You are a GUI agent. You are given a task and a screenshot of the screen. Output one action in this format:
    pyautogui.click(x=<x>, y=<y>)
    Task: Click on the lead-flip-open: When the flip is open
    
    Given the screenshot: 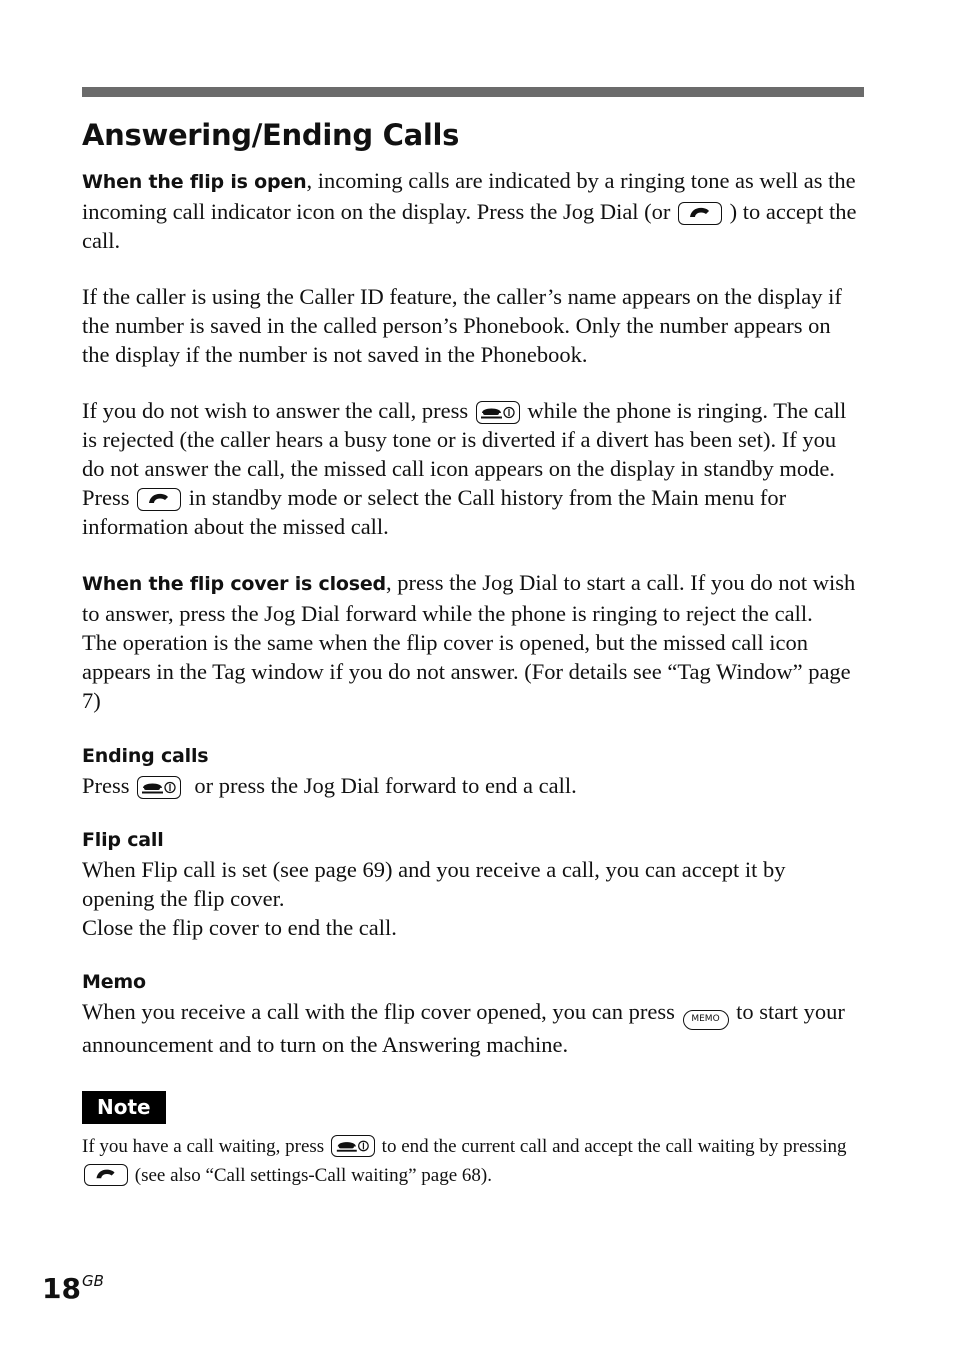 What is the action you would take?
    pyautogui.click(x=194, y=182)
    